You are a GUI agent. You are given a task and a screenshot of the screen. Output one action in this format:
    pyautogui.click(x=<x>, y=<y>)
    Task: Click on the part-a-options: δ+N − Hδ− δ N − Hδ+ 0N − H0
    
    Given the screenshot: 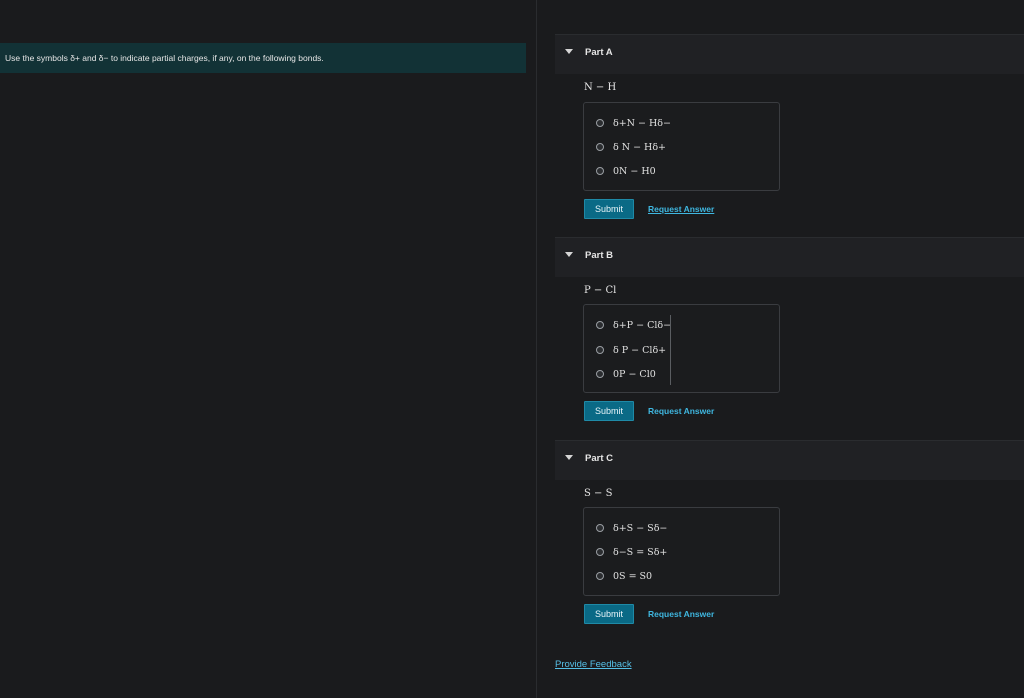 What is the action you would take?
    pyautogui.click(x=681, y=146)
    